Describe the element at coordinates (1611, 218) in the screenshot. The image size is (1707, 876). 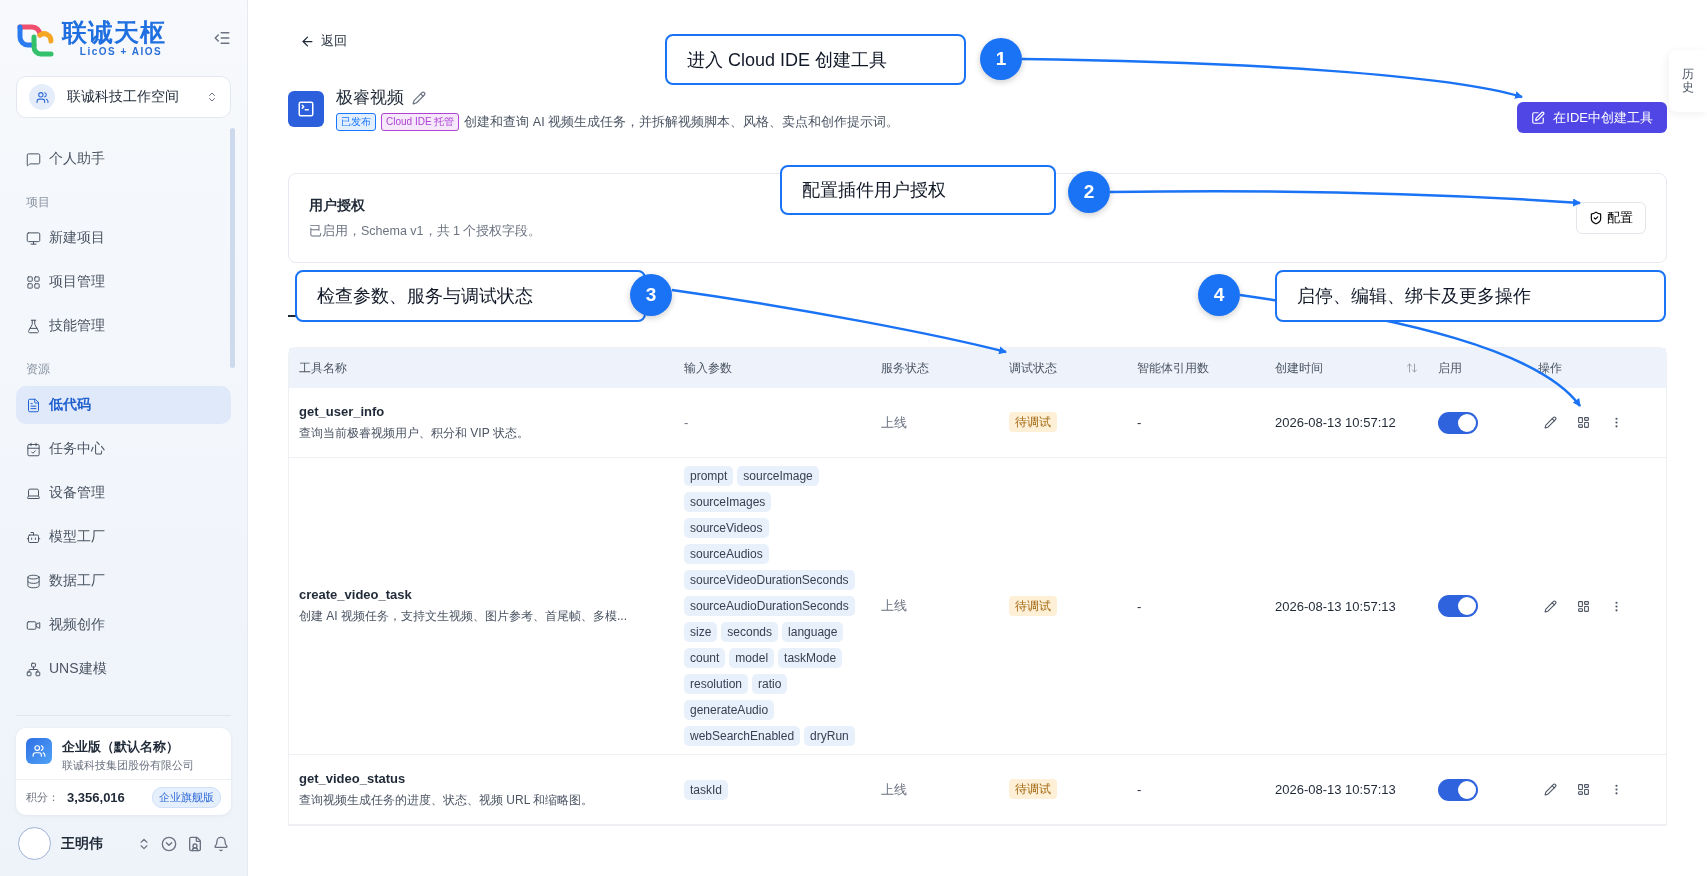
I see `configure-button: 配置` at that location.